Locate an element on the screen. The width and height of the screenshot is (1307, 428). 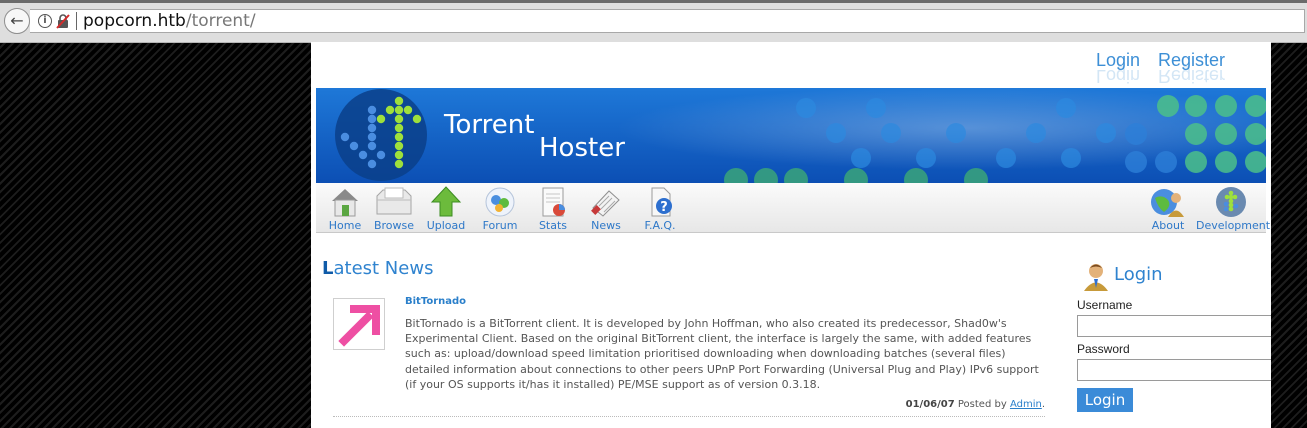
posted-by-label: Posted by is located at coordinates (982, 404).